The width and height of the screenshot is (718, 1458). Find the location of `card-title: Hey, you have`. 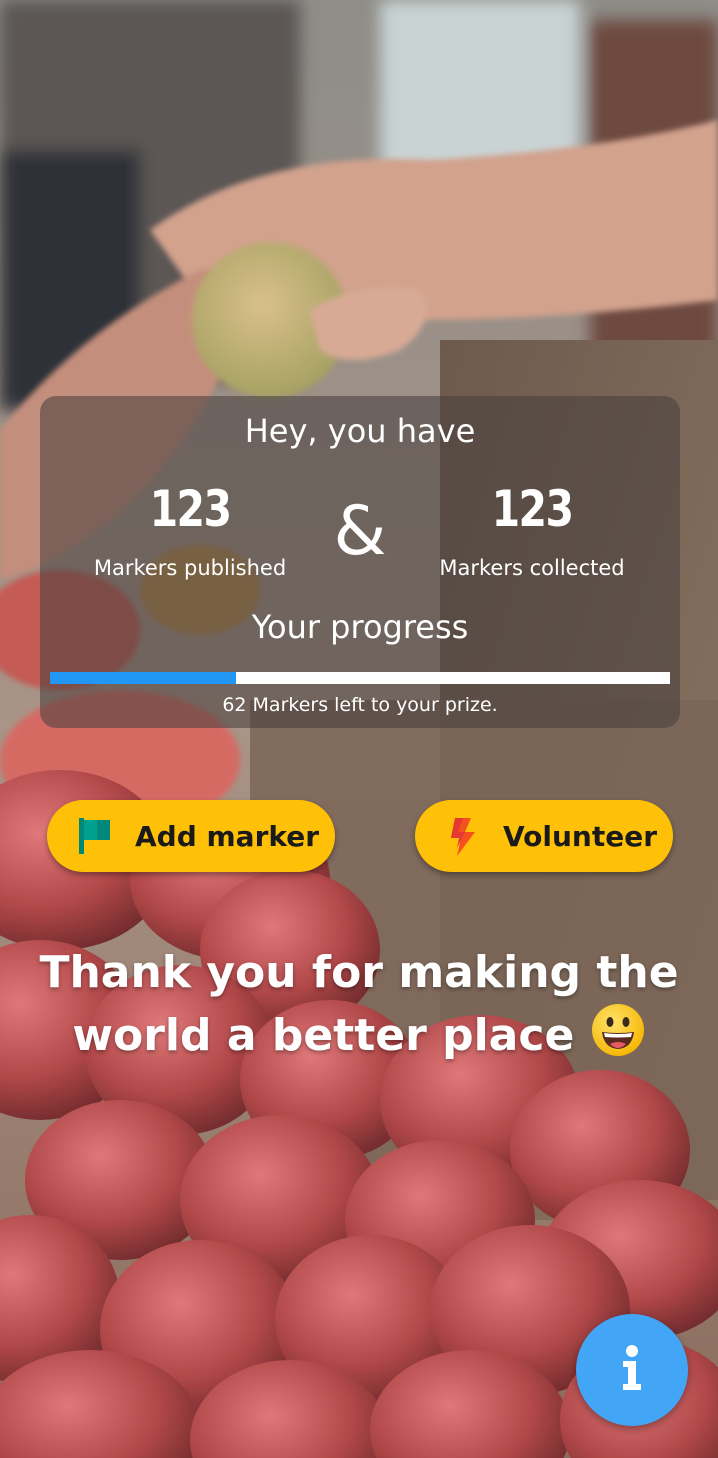

card-title: Hey, you have is located at coordinates (360, 431).